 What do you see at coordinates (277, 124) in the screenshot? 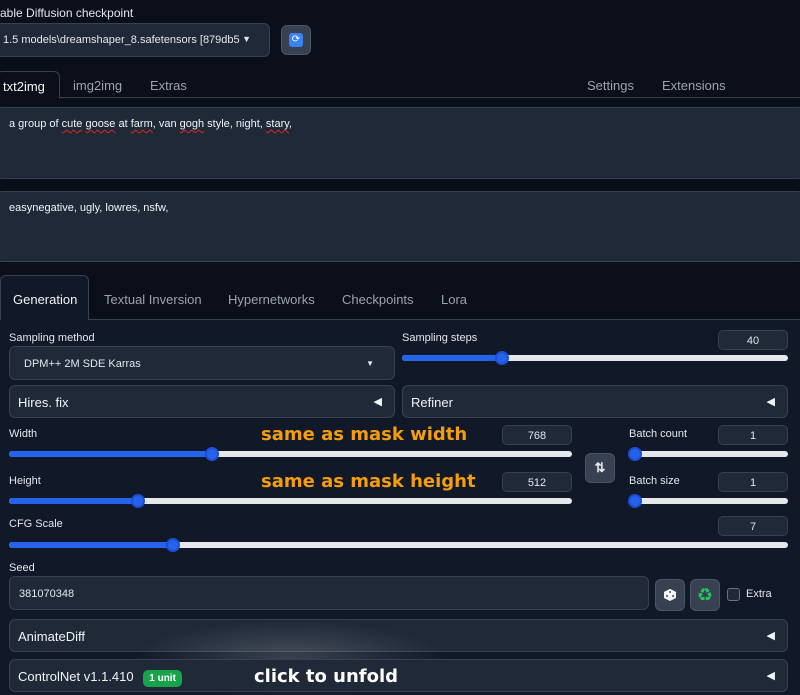
I see `prompt-text: stary` at bounding box center [277, 124].